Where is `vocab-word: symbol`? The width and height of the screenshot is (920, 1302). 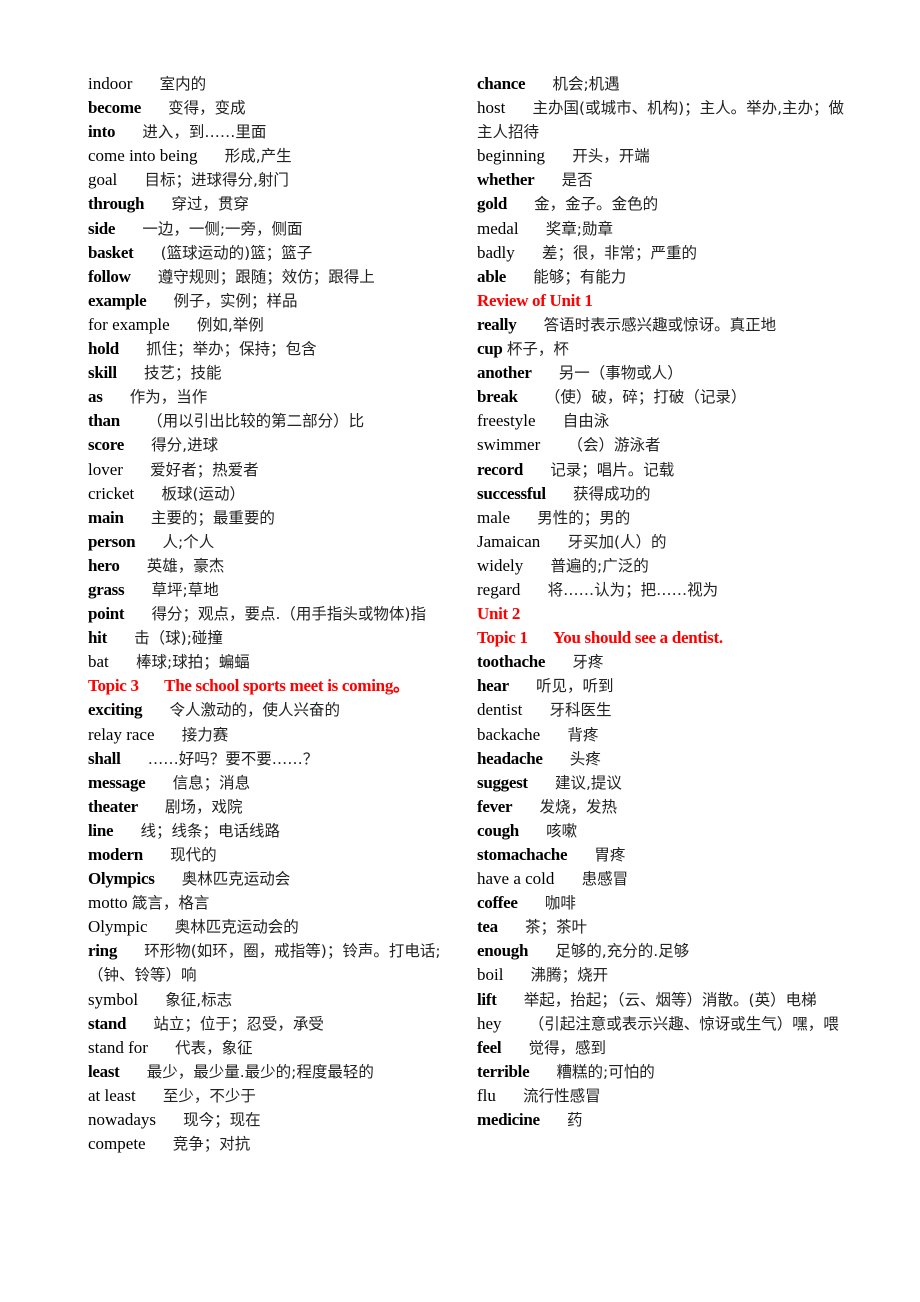
vocab-word: symbol is located at coordinates (113, 999).